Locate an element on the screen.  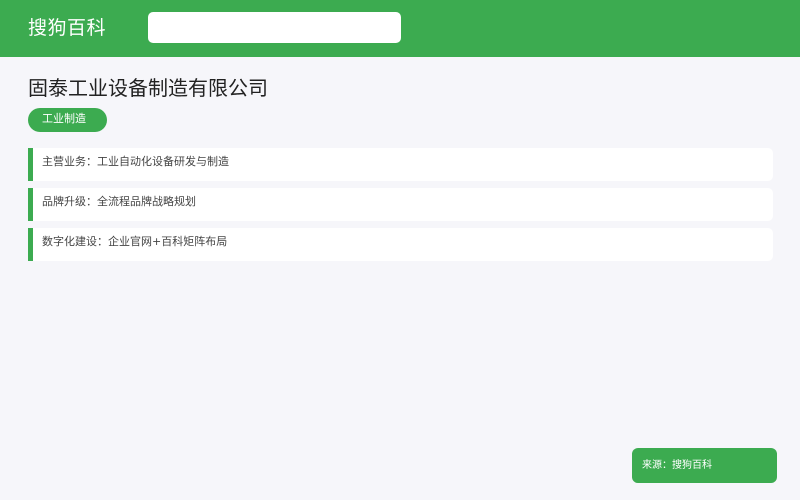
info-card-main-business: 主营业务：工业自动化设备研发与制造 is located at coordinates (400, 164).